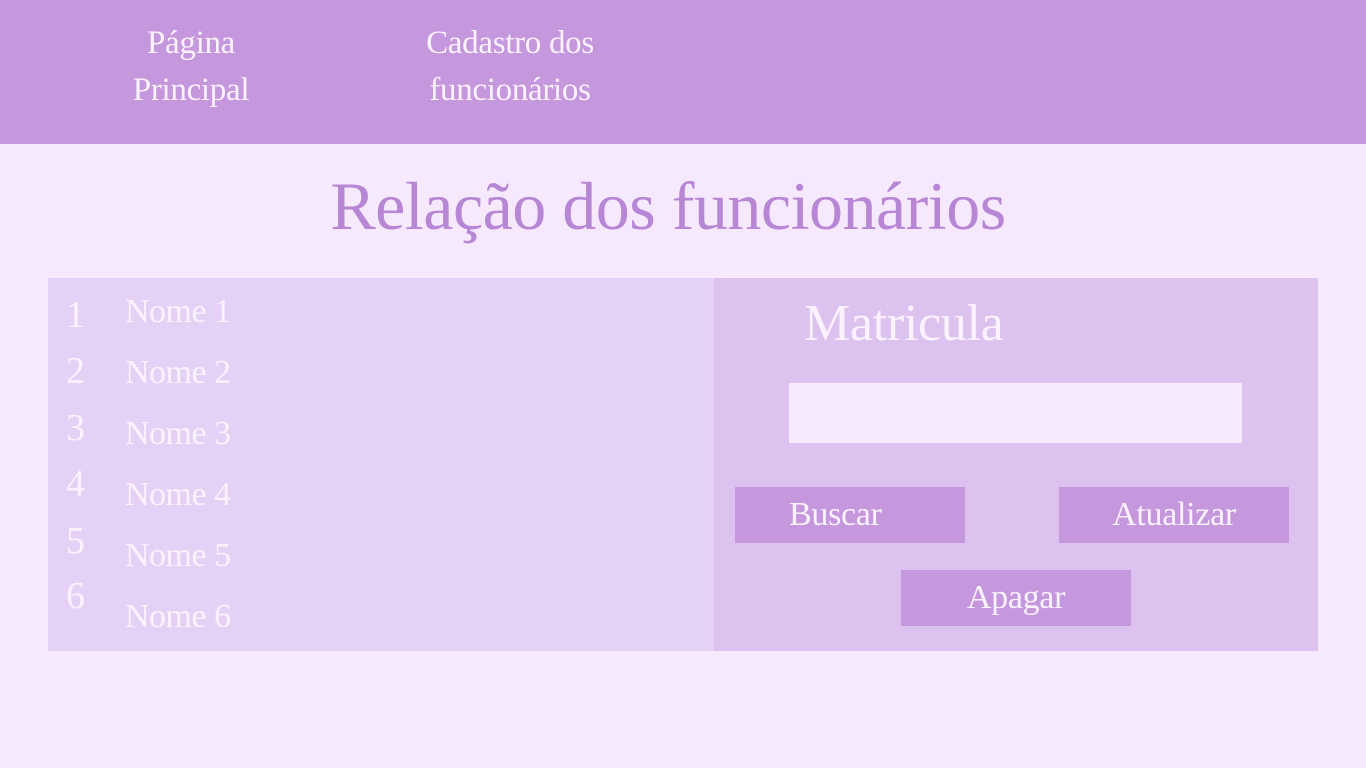 The width and height of the screenshot is (1366, 768). Describe the element at coordinates (904, 323) in the screenshot. I see `matricula-label: Matricula` at that location.